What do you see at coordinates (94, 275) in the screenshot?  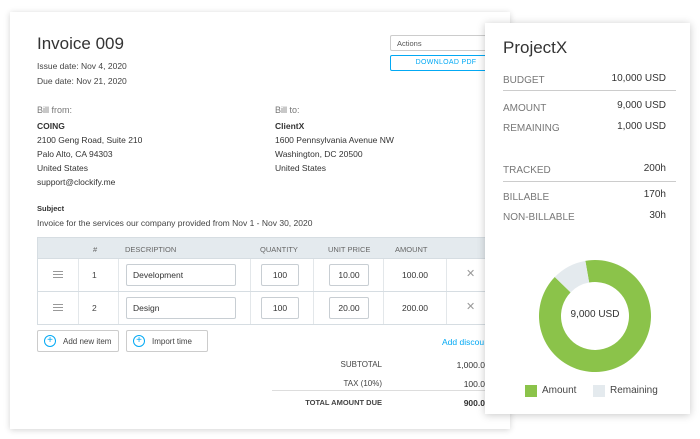 I see `row-number: 1` at bounding box center [94, 275].